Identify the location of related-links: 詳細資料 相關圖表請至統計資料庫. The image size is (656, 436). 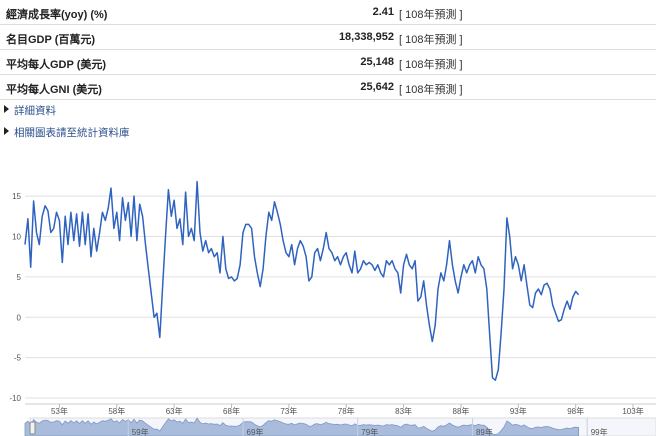
(328, 122).